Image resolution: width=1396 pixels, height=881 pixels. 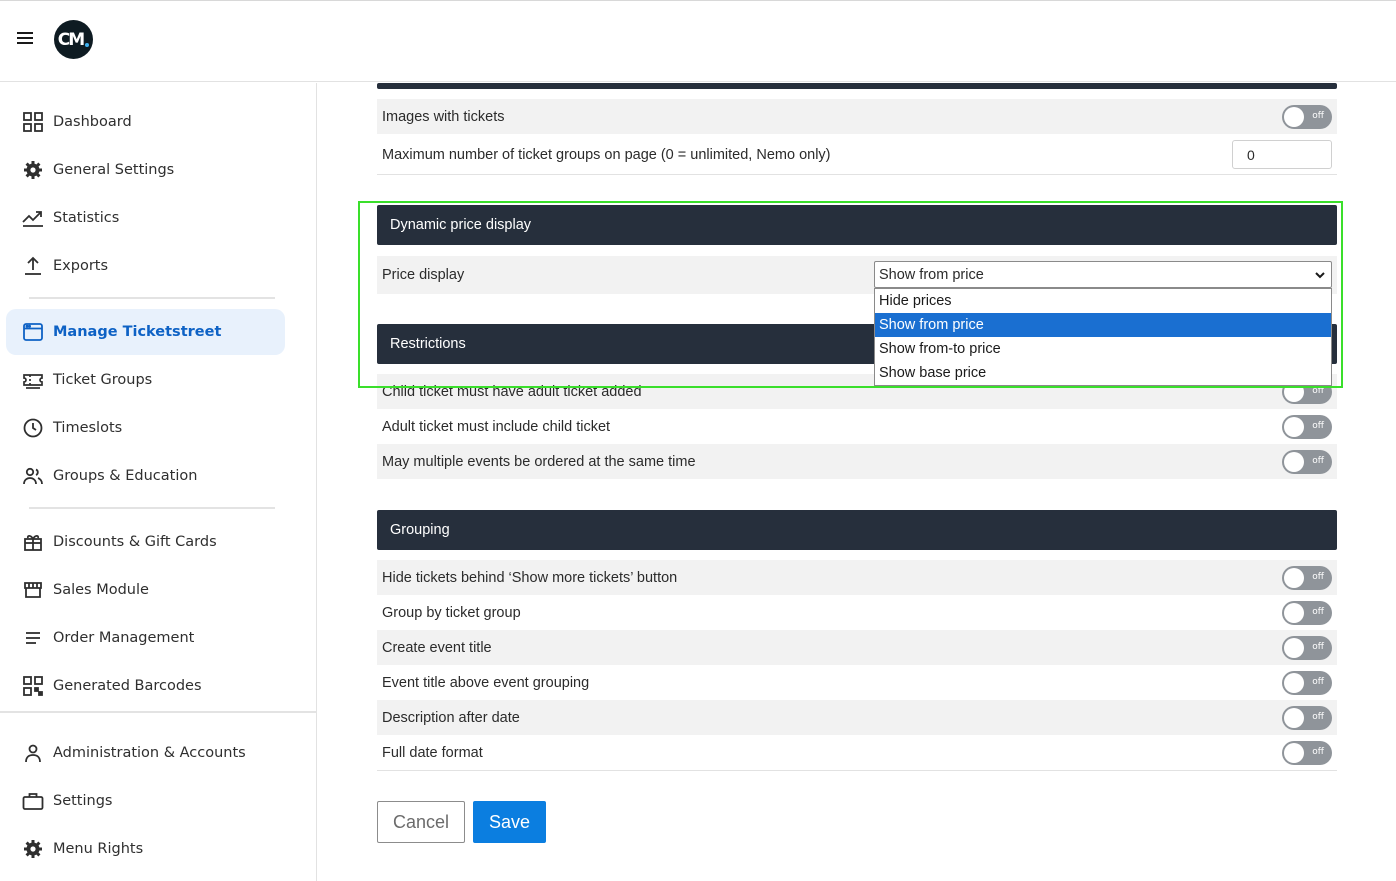 I want to click on gift-icon, so click(x=33, y=542).